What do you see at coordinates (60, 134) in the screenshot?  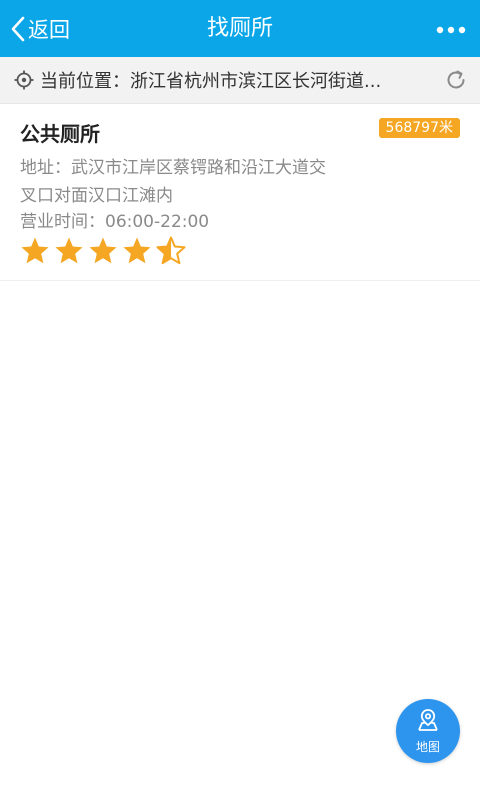 I see `toilet-name: 公共厕所` at bounding box center [60, 134].